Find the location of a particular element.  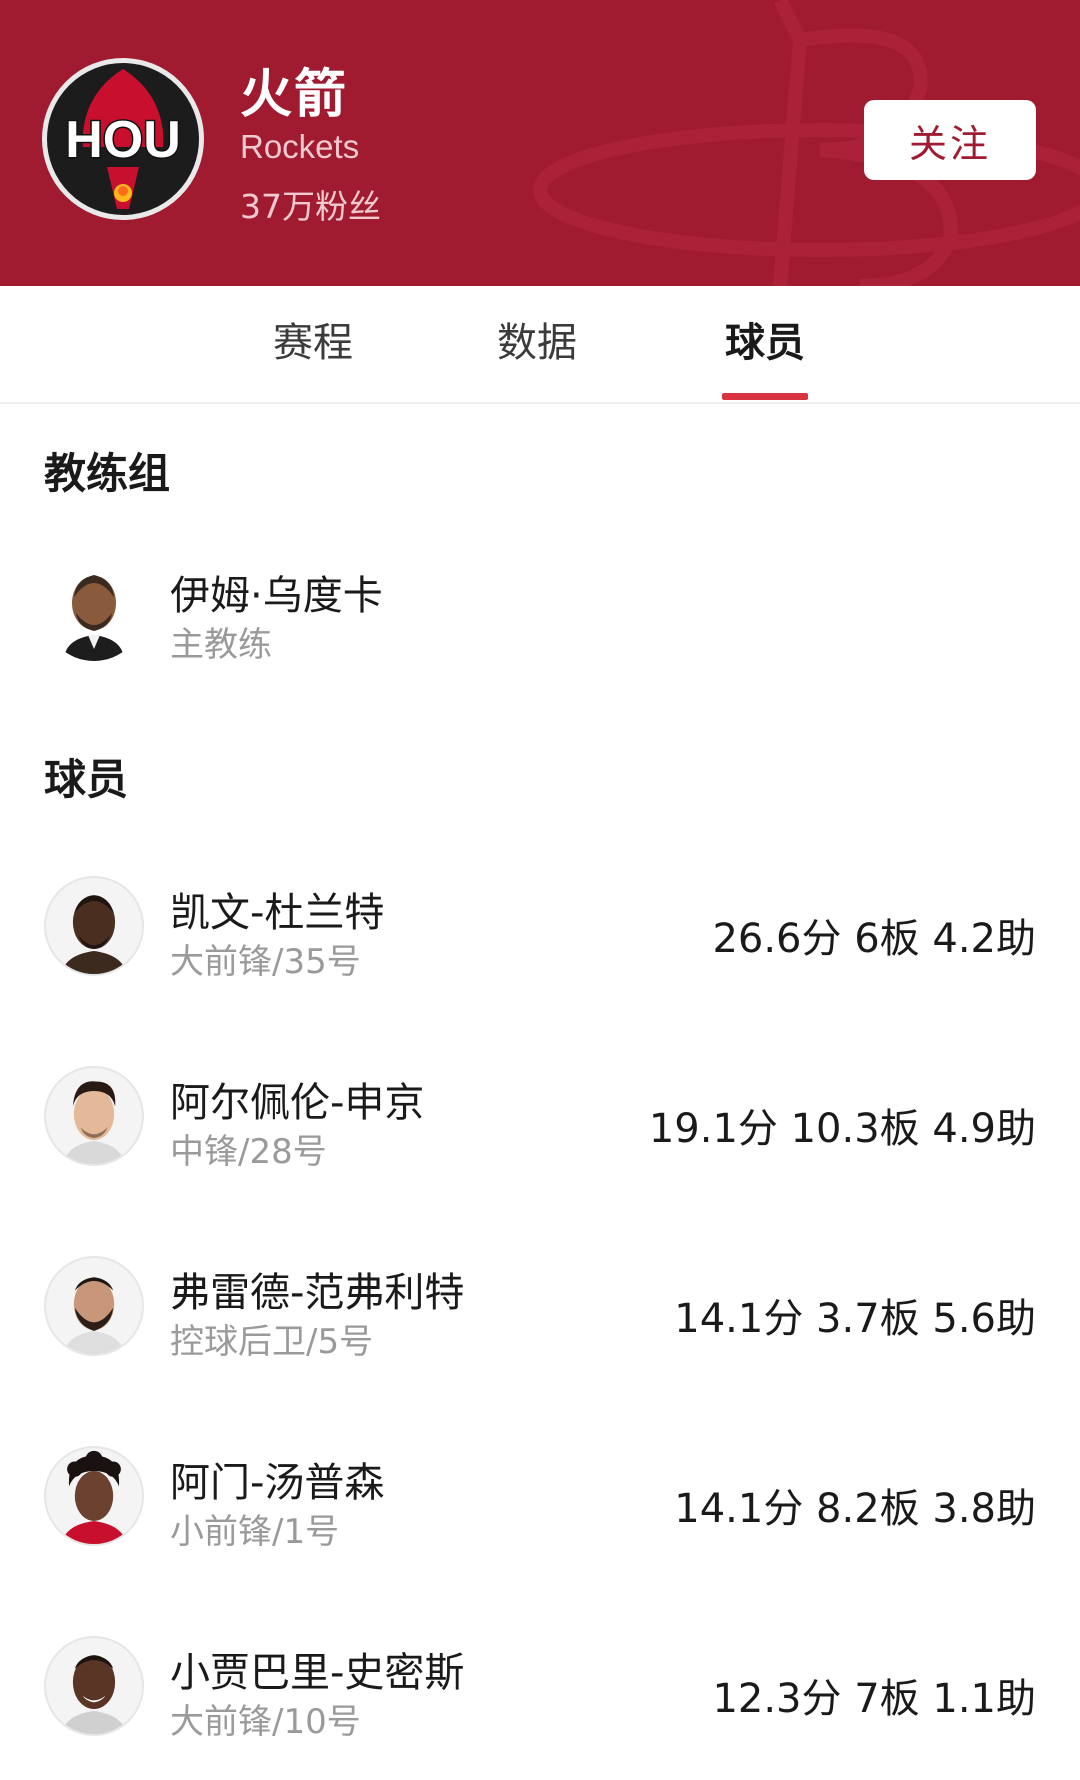

rocket-logo-icon: HOU is located at coordinates (123, 139).